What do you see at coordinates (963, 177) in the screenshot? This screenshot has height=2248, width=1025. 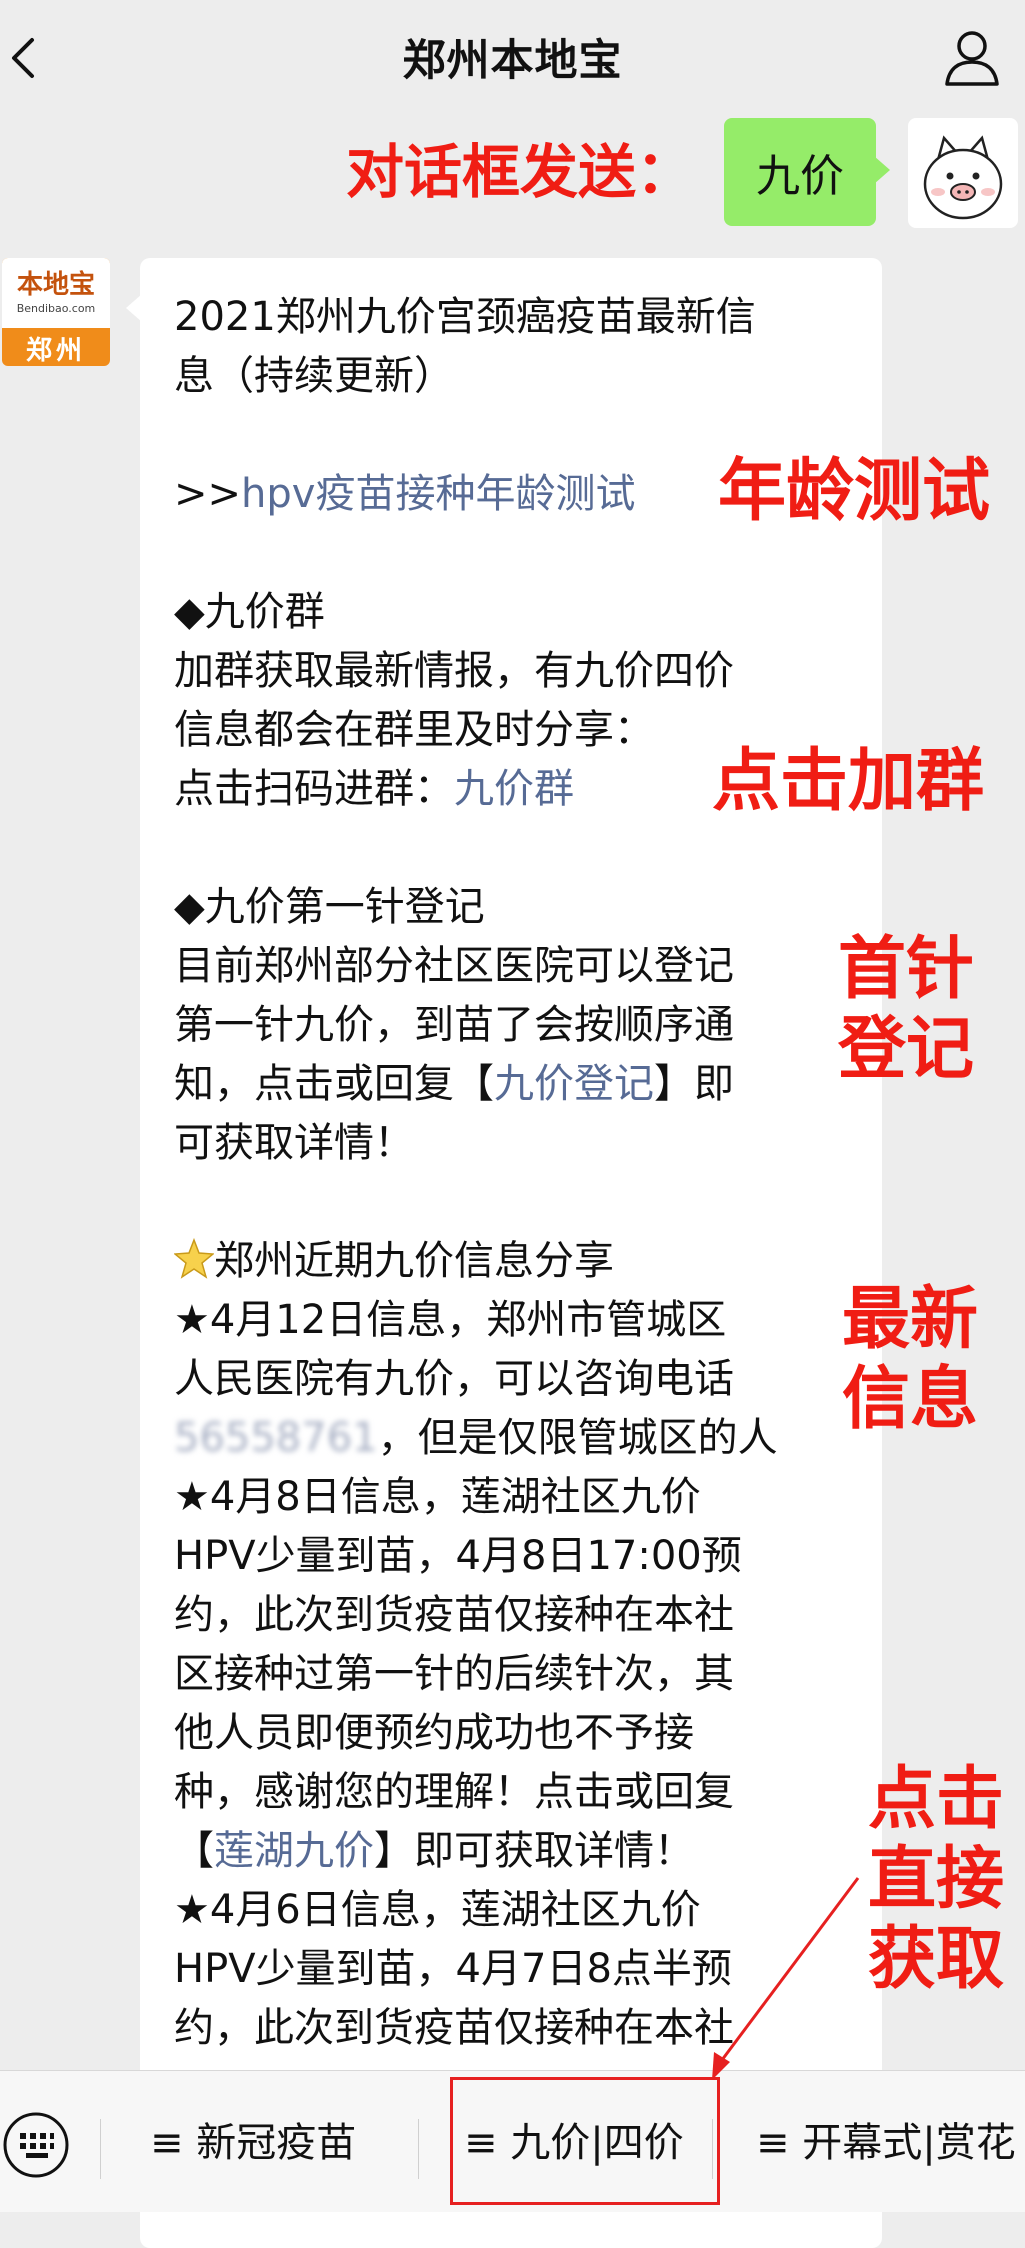 I see `pig-avatar-icon` at bounding box center [963, 177].